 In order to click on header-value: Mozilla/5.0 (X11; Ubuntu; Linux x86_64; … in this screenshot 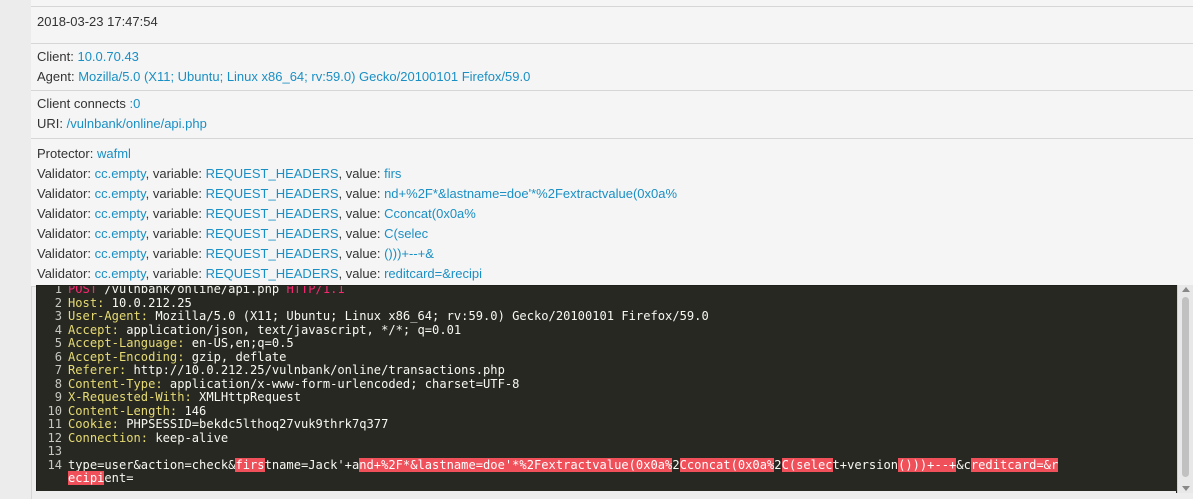, I will do `click(428, 316)`.